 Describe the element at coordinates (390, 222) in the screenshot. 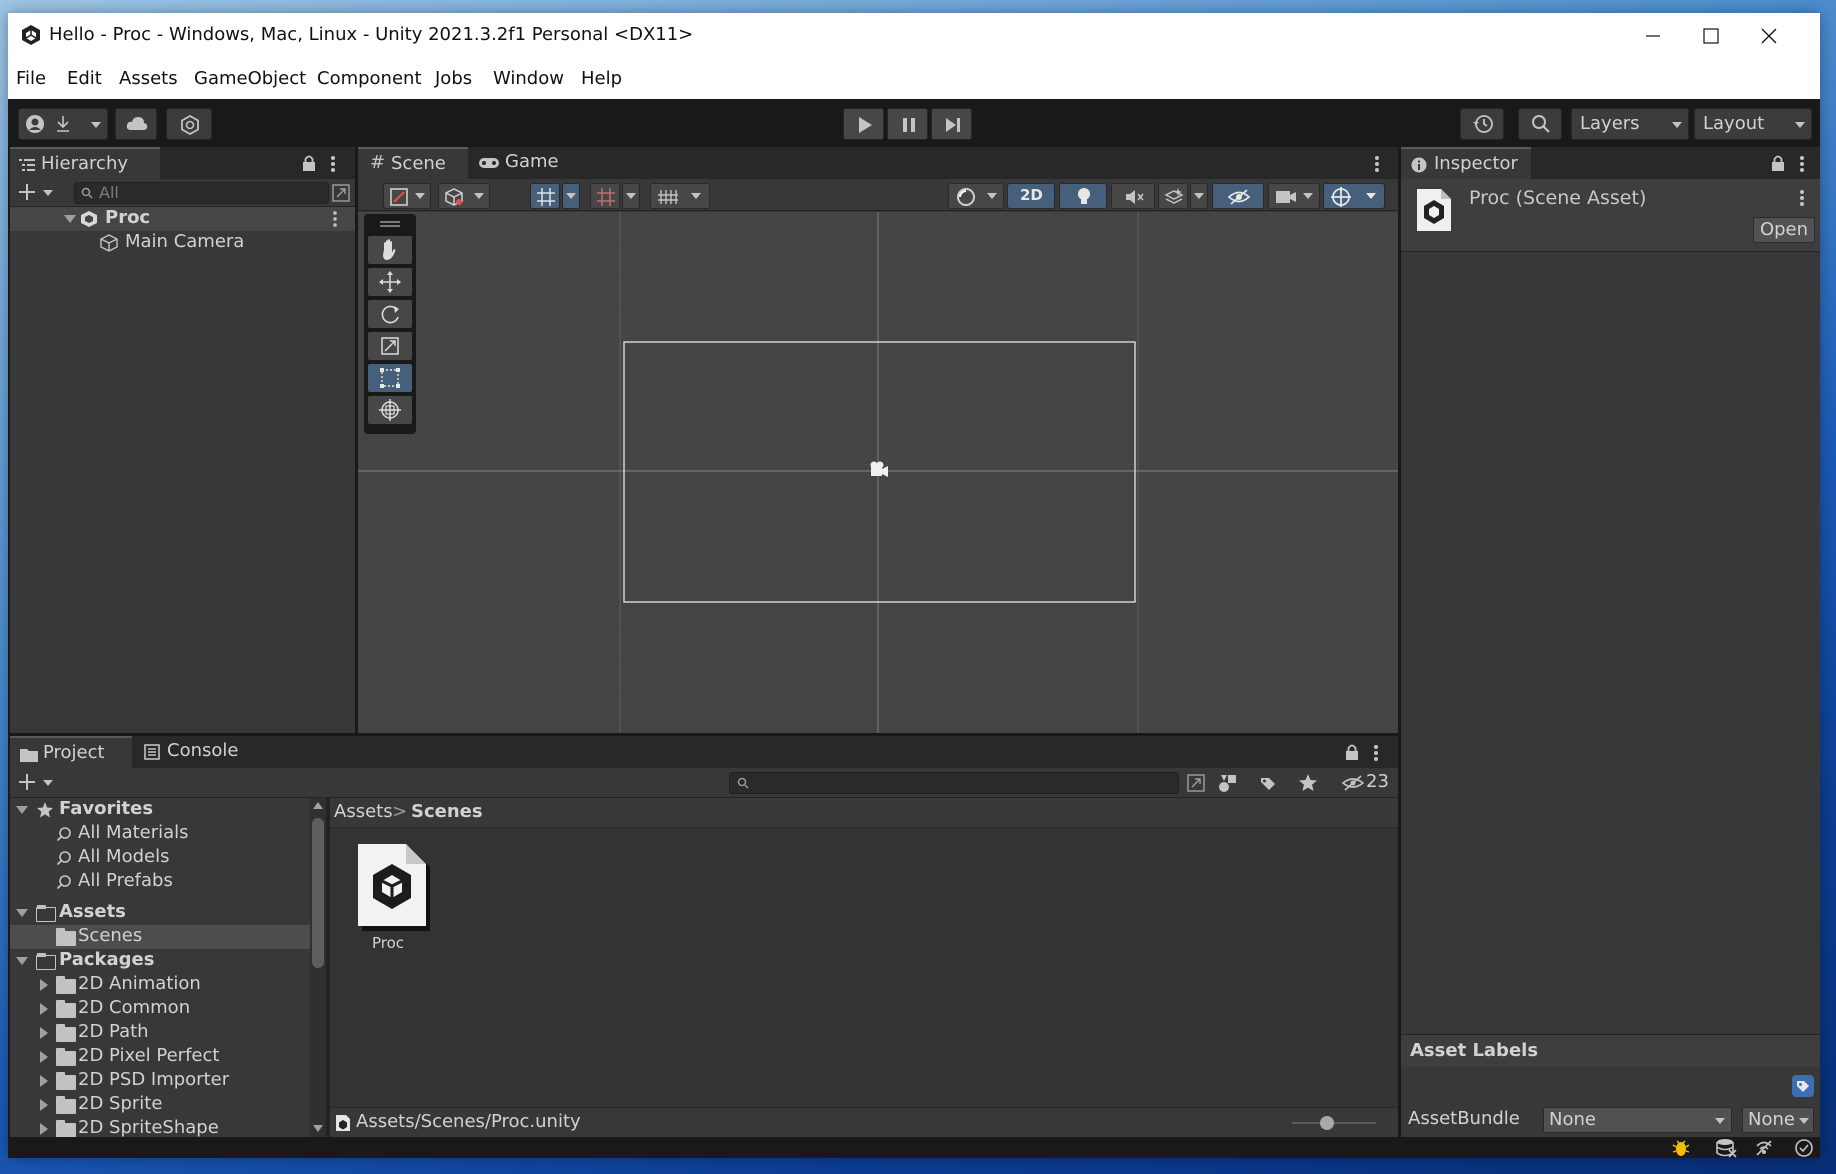

I see `drag-handle` at that location.